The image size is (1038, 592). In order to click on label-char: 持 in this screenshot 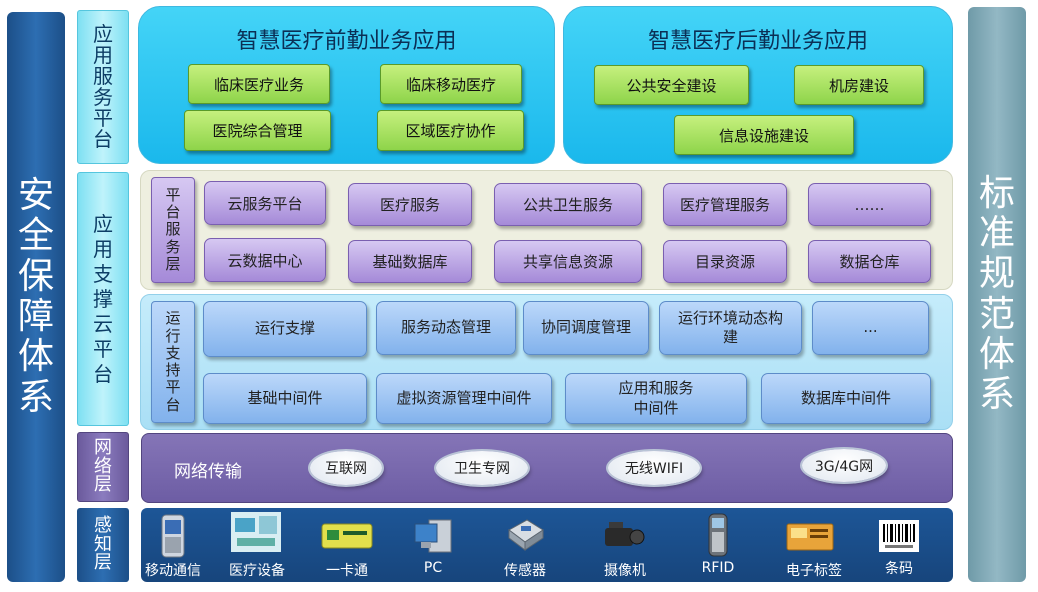, I will do `click(173, 370)`.